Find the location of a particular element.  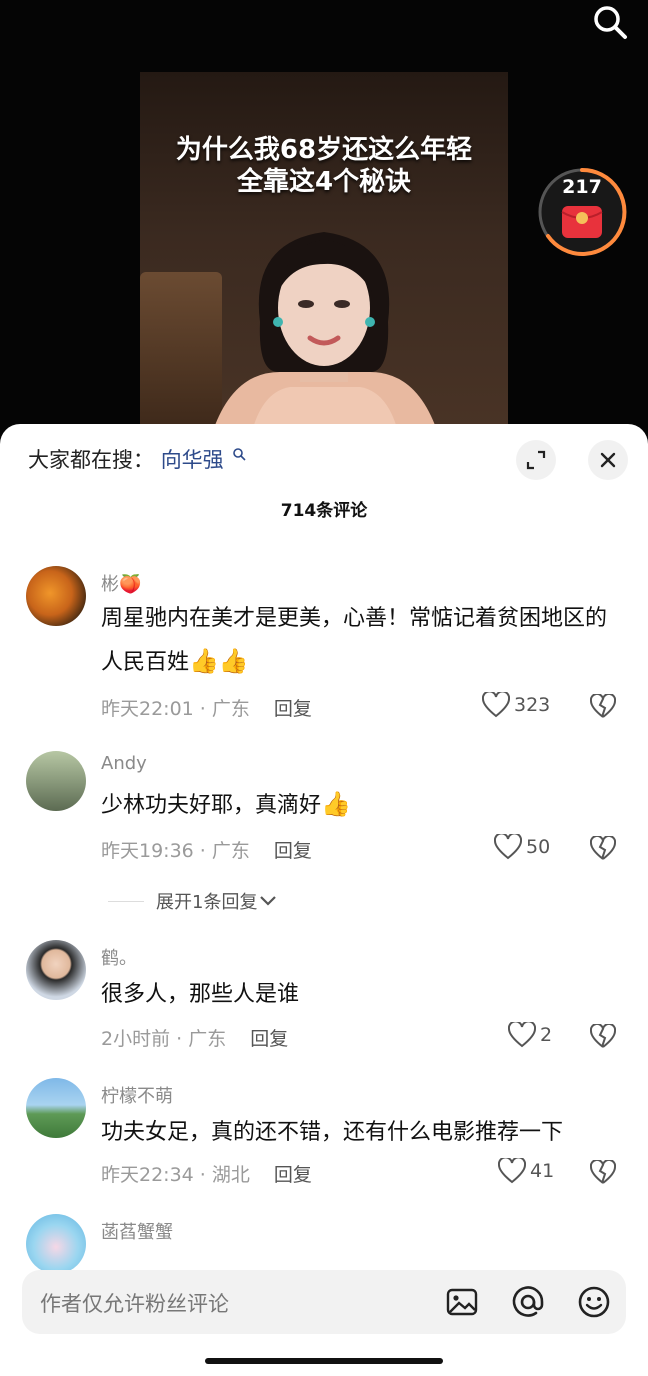

video-person-image is located at coordinates (325, 336).